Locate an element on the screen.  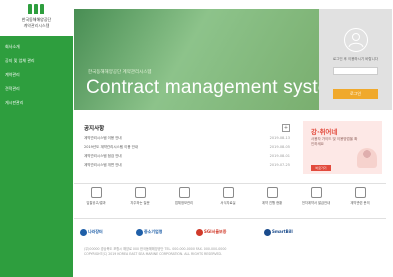
partner-logo-smartbill: SmartBill is located at coordinates (278, 231).